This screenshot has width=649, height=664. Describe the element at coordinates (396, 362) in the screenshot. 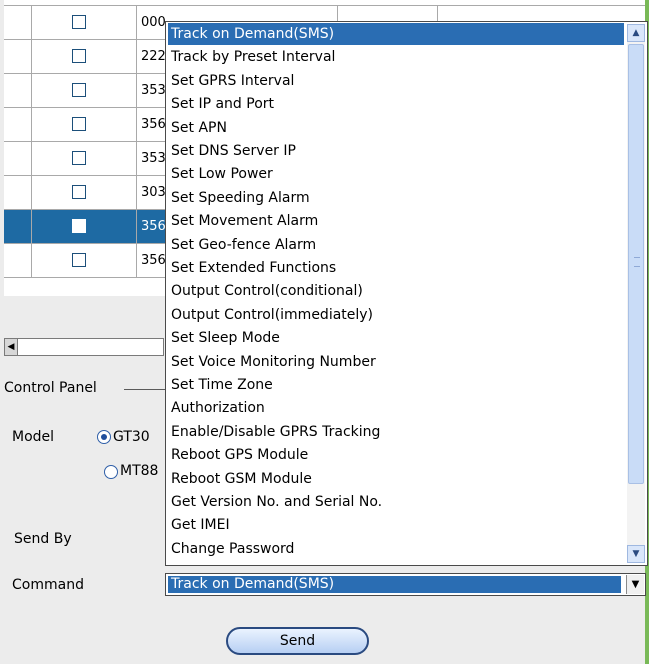

I see `dropdown-option: Set Voice Monitoring Number` at that location.